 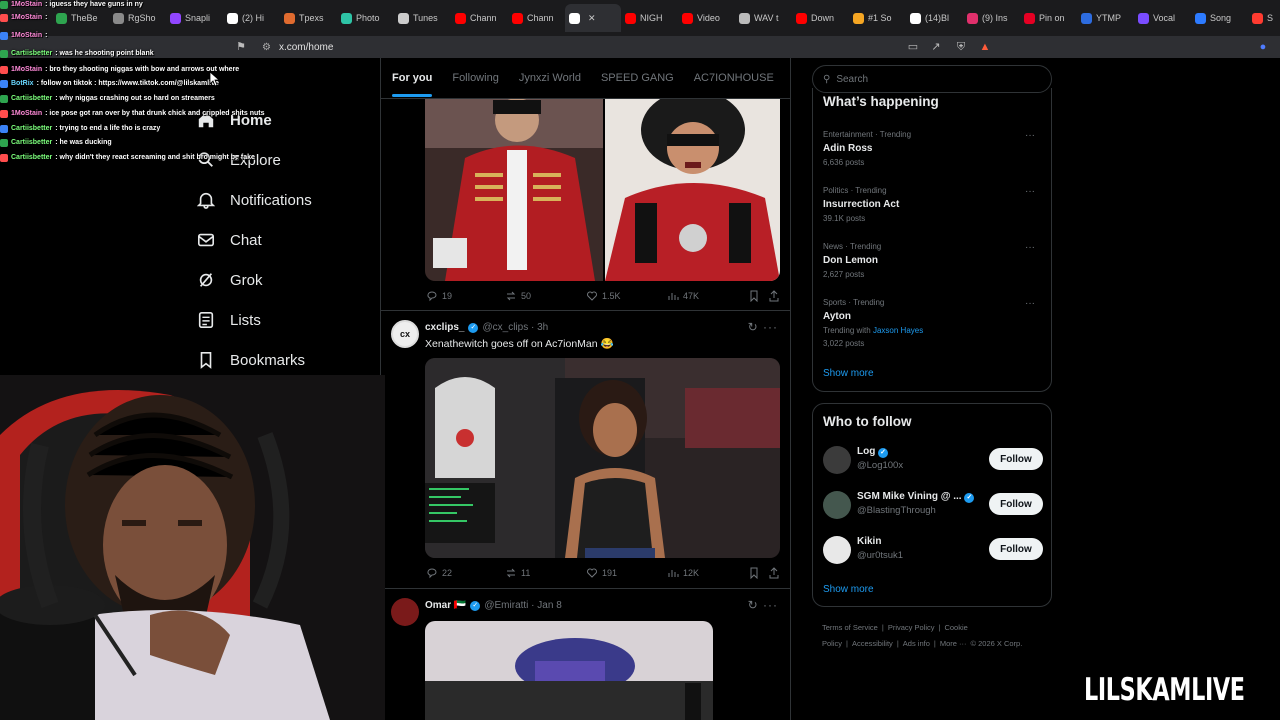 What do you see at coordinates (365, 18) in the screenshot?
I see `browser-tab: Photo` at bounding box center [365, 18].